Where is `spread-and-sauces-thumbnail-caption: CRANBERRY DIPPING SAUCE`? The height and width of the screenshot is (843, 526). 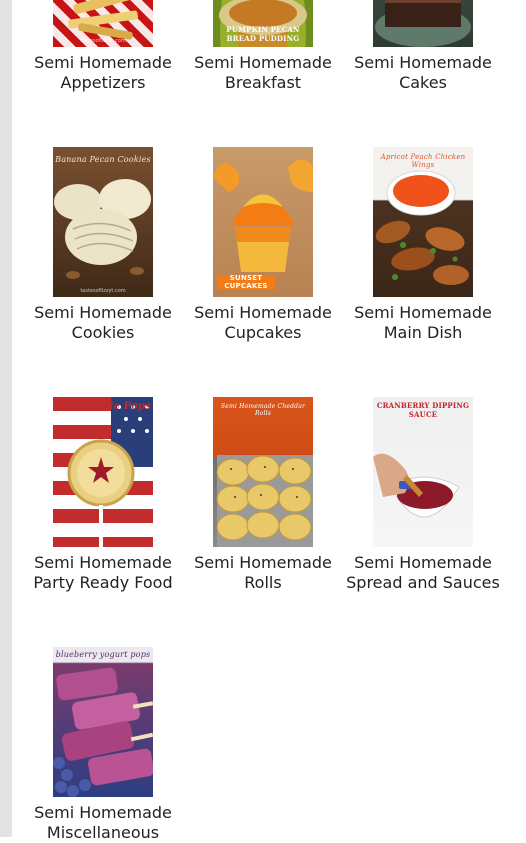
spread-and-sauces-thumbnail-caption: CRANBERRY DIPPING SAUCE is located at coordinates (423, 410).